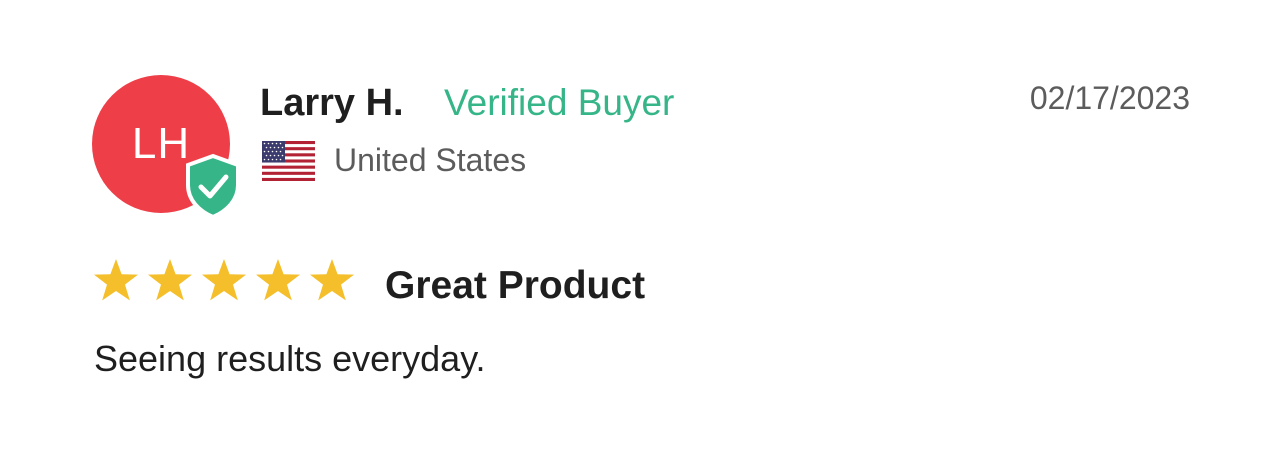 The height and width of the screenshot is (450, 1284). I want to click on review-body: Seeing results everyday., so click(290, 358).